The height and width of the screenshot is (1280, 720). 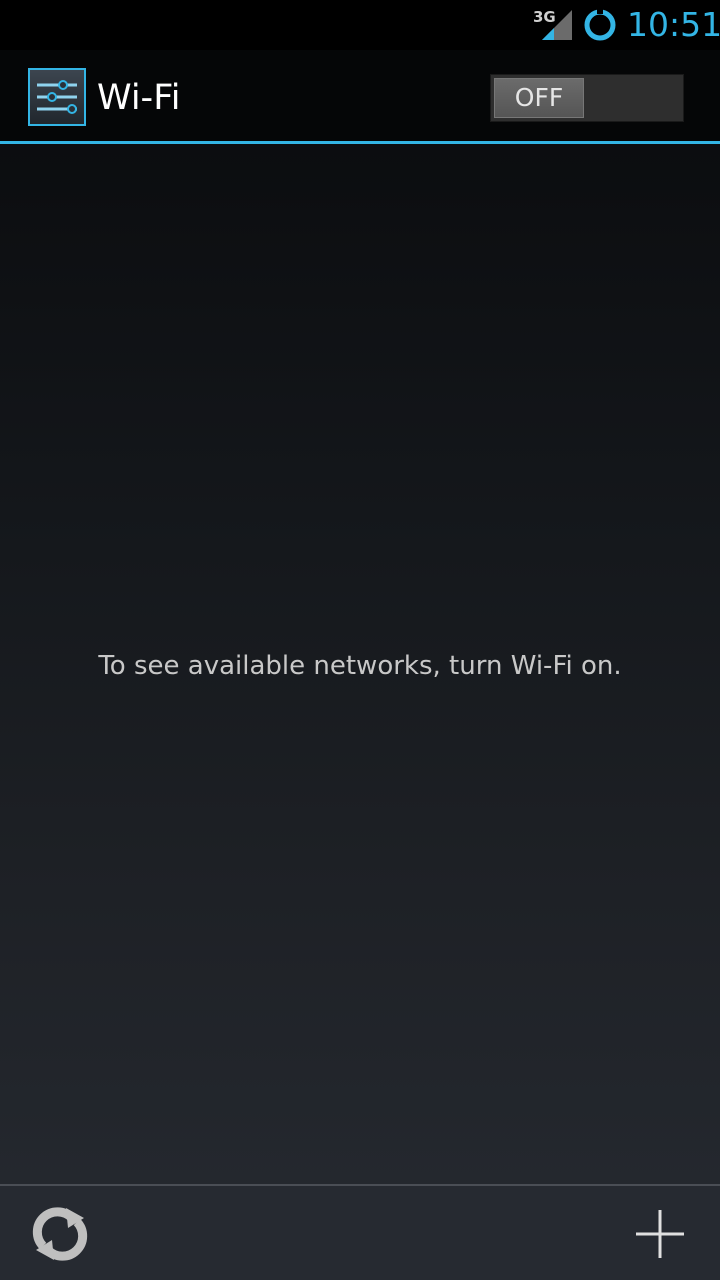 What do you see at coordinates (360, 25) in the screenshot?
I see `status-bar: 3G 10:51` at bounding box center [360, 25].